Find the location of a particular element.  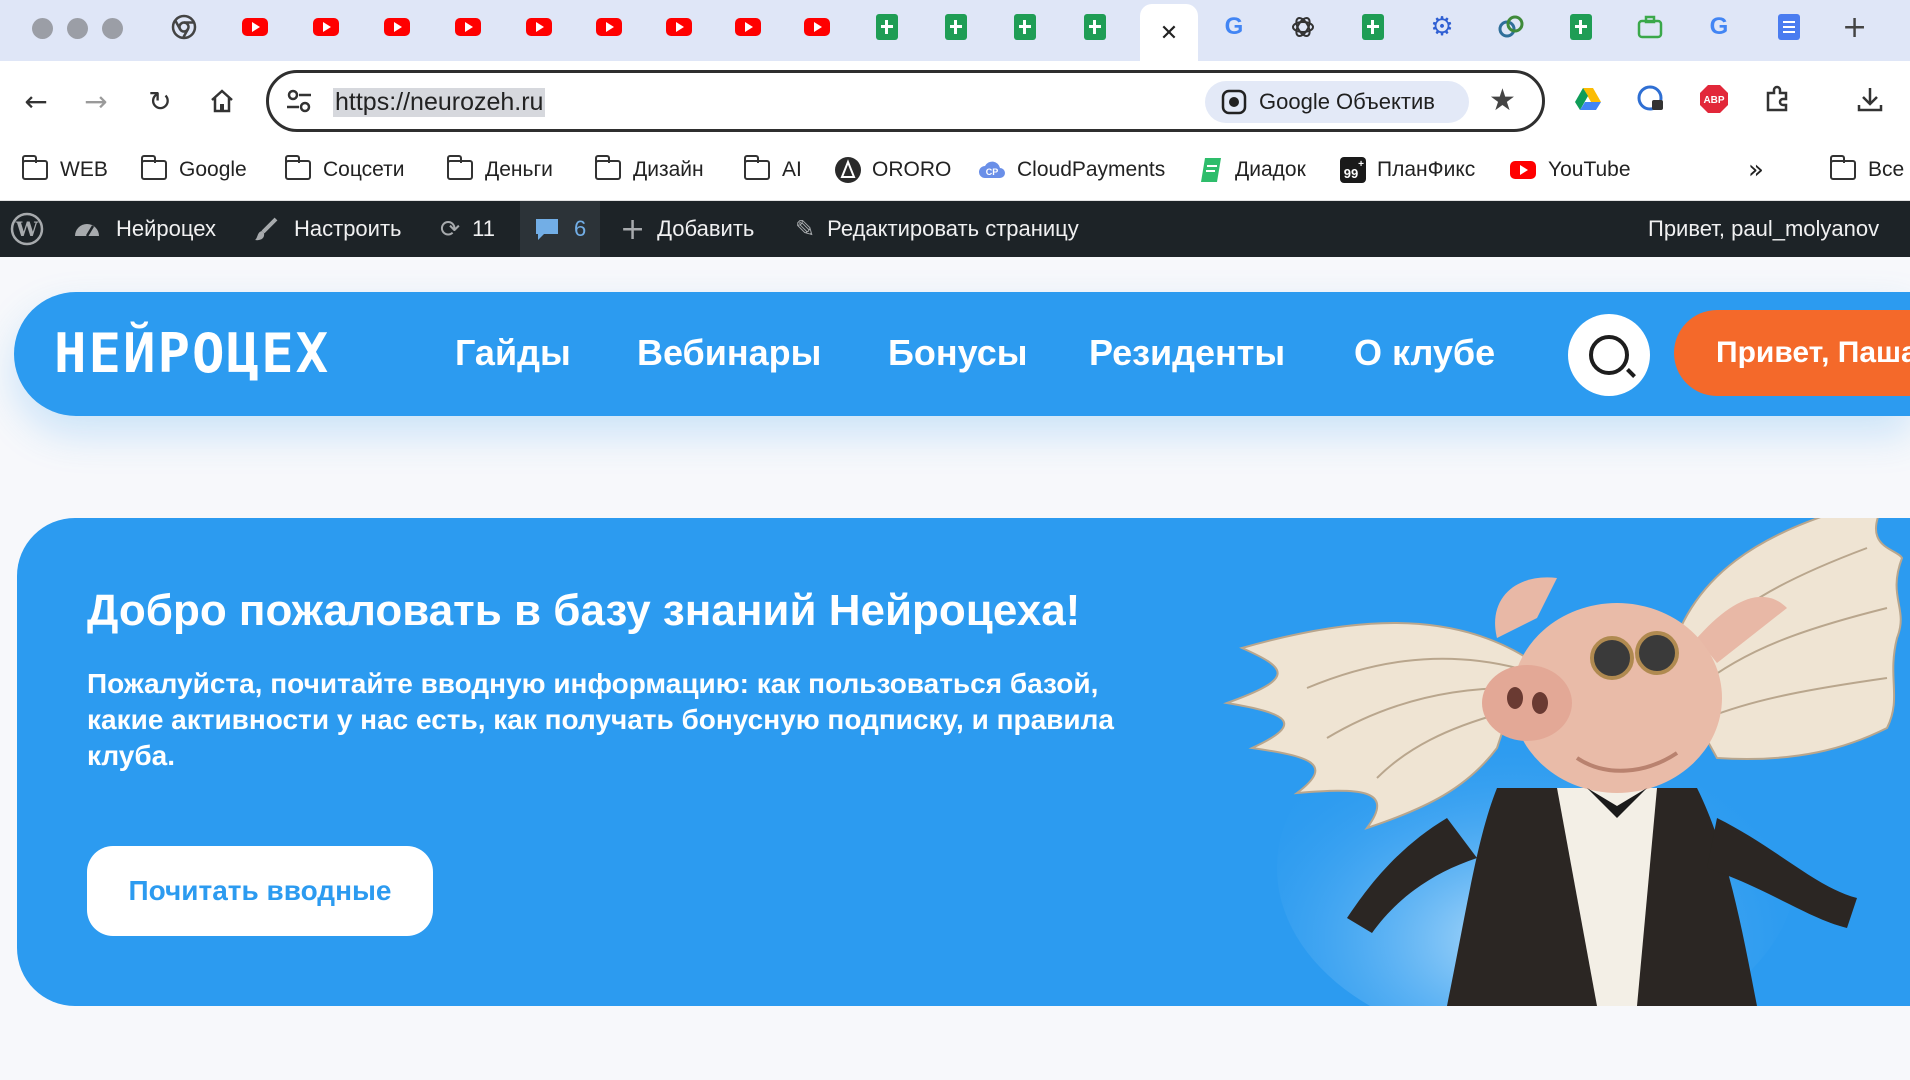

link-icon is located at coordinates (1511, 26).